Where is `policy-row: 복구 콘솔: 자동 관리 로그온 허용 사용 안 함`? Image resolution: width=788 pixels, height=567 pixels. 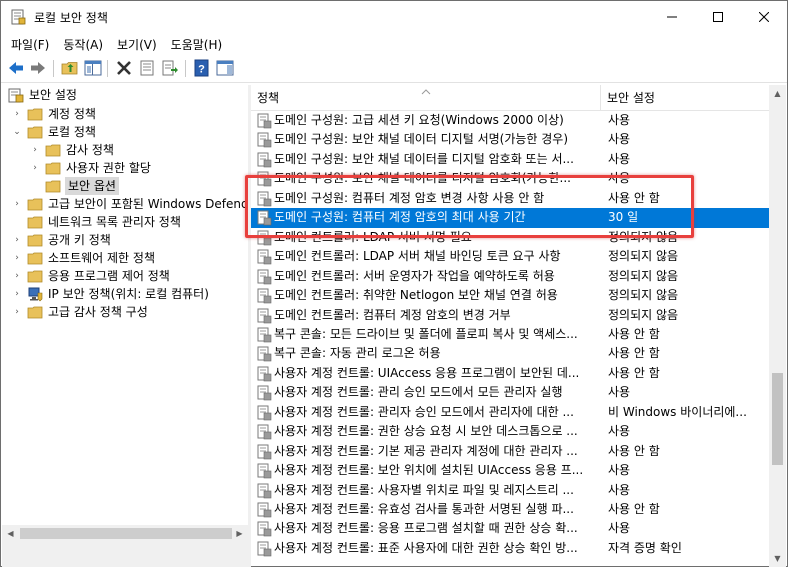
policy-row: 복구 콘솔: 자동 관리 로그온 허용 사용 안 함 is located at coordinates (510, 353).